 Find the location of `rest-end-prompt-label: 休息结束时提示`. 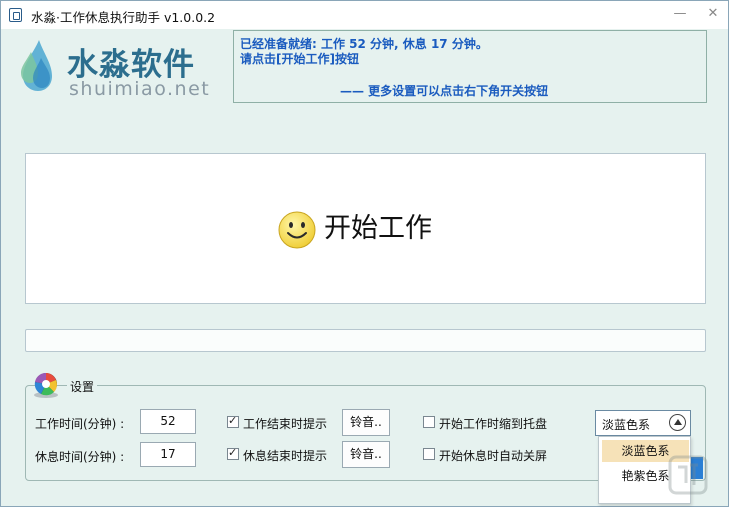

rest-end-prompt-label: 休息结束时提示 is located at coordinates (285, 455).